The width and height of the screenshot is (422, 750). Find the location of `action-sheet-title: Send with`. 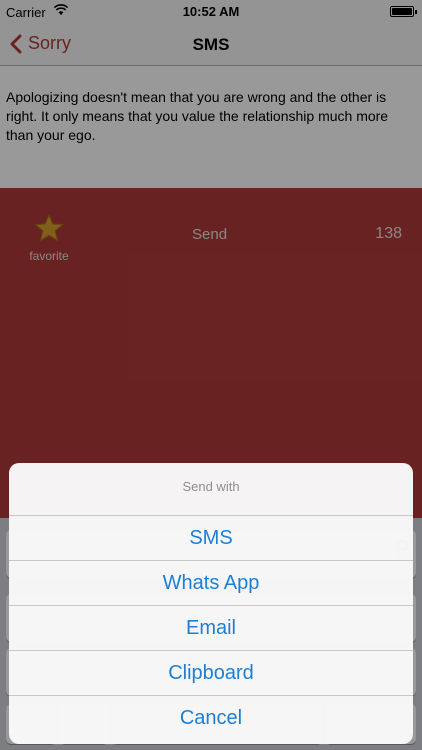

action-sheet-title: Send with is located at coordinates (211, 489).